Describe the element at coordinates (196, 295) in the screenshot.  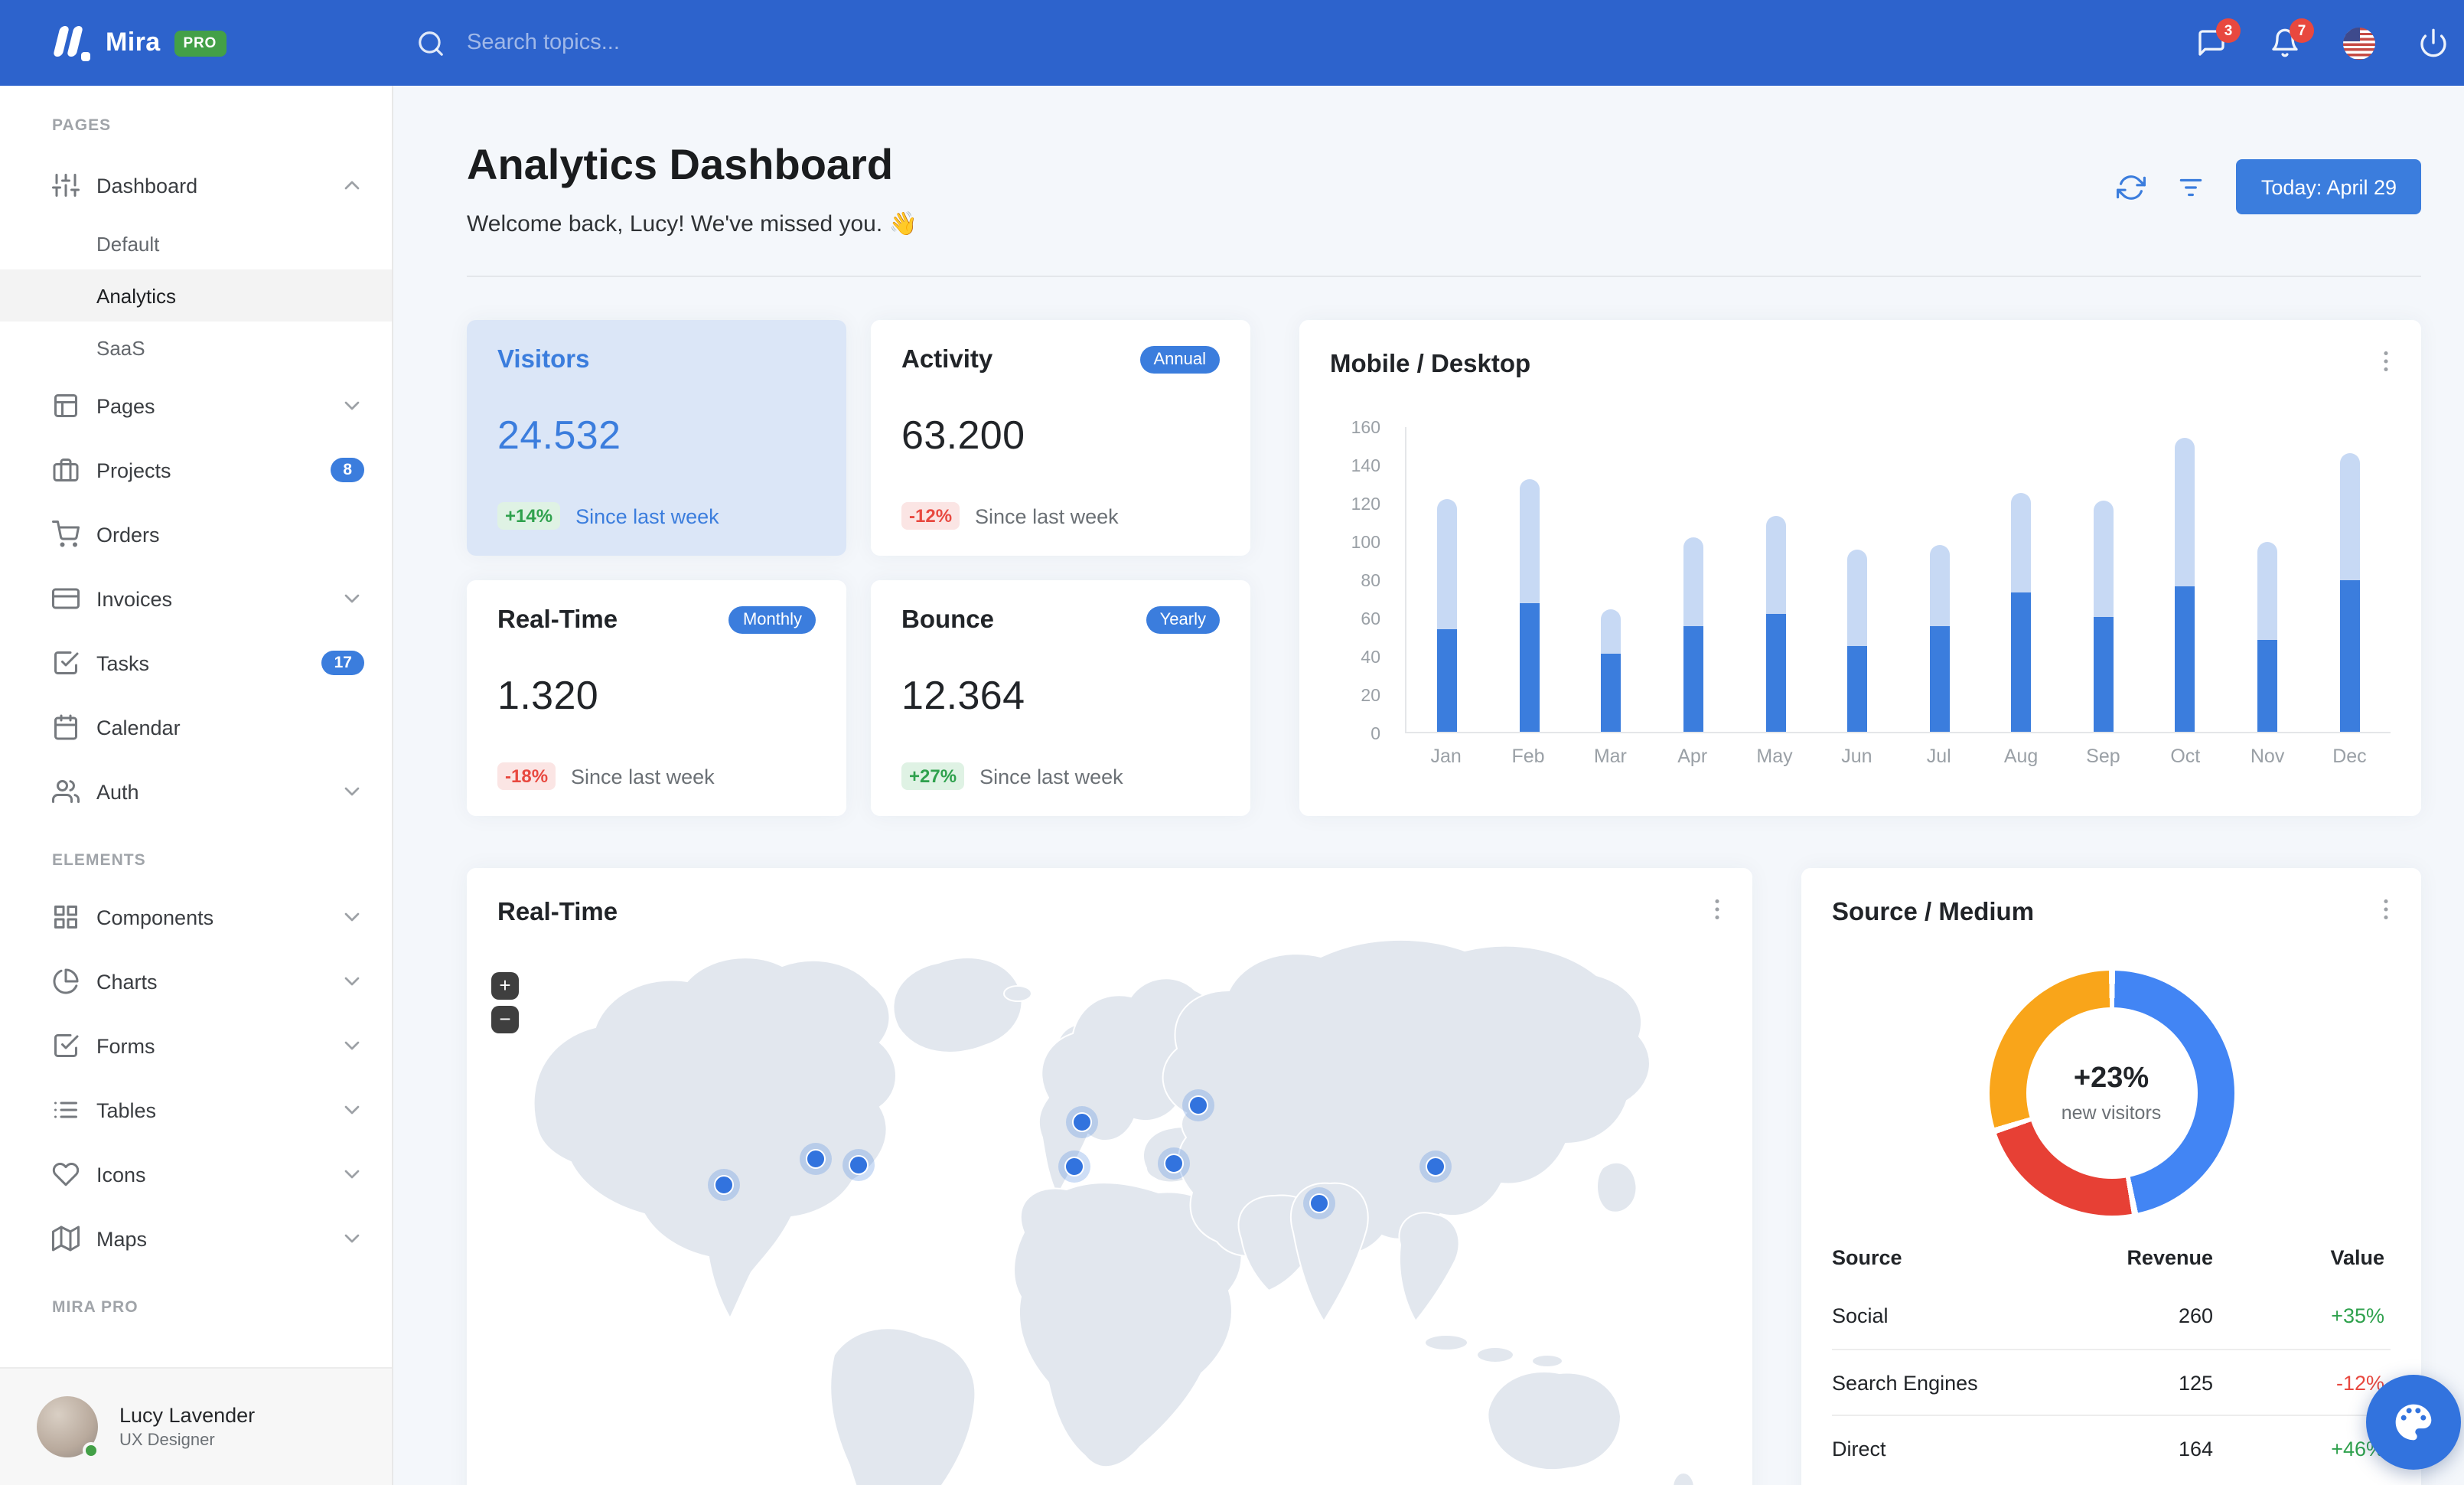
I see `sidebar-subitem-analytics: Analytics` at that location.